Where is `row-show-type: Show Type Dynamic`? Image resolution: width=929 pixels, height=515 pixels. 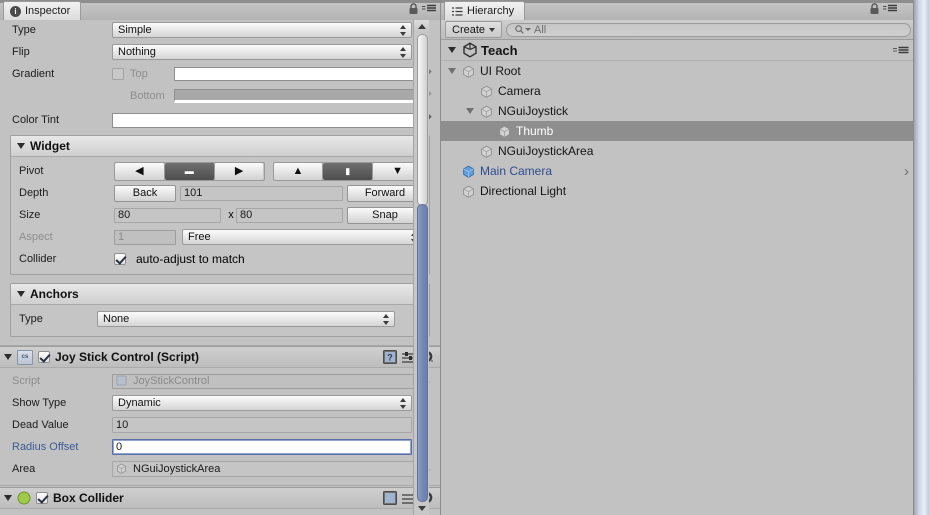 row-show-type: Show Type Dynamic is located at coordinates (220, 403).